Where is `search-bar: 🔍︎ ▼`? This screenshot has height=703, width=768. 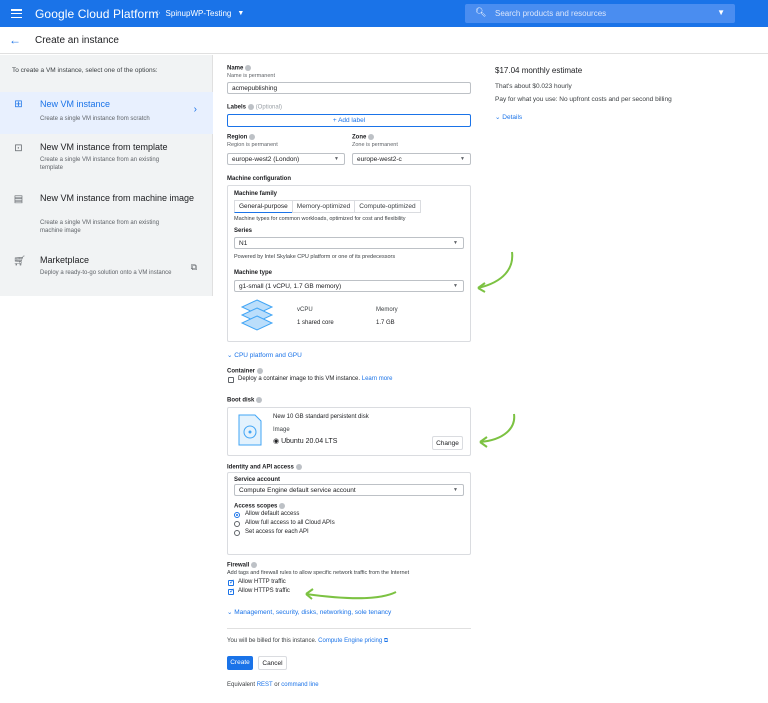
search-bar: 🔍︎ ▼ is located at coordinates (600, 13).